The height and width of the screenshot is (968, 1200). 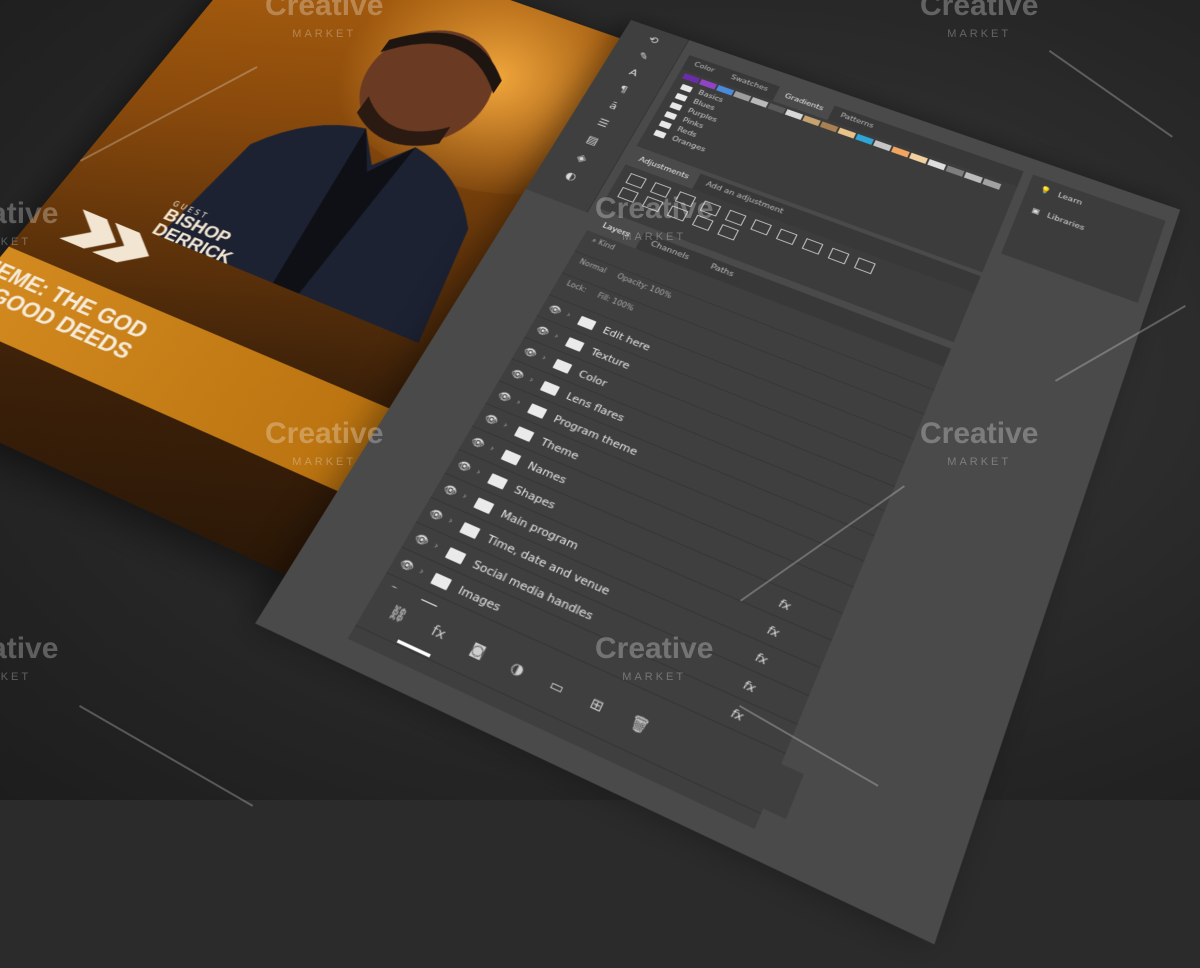 What do you see at coordinates (660, 292) in the screenshot?
I see `opacity-value: 100%` at bounding box center [660, 292].